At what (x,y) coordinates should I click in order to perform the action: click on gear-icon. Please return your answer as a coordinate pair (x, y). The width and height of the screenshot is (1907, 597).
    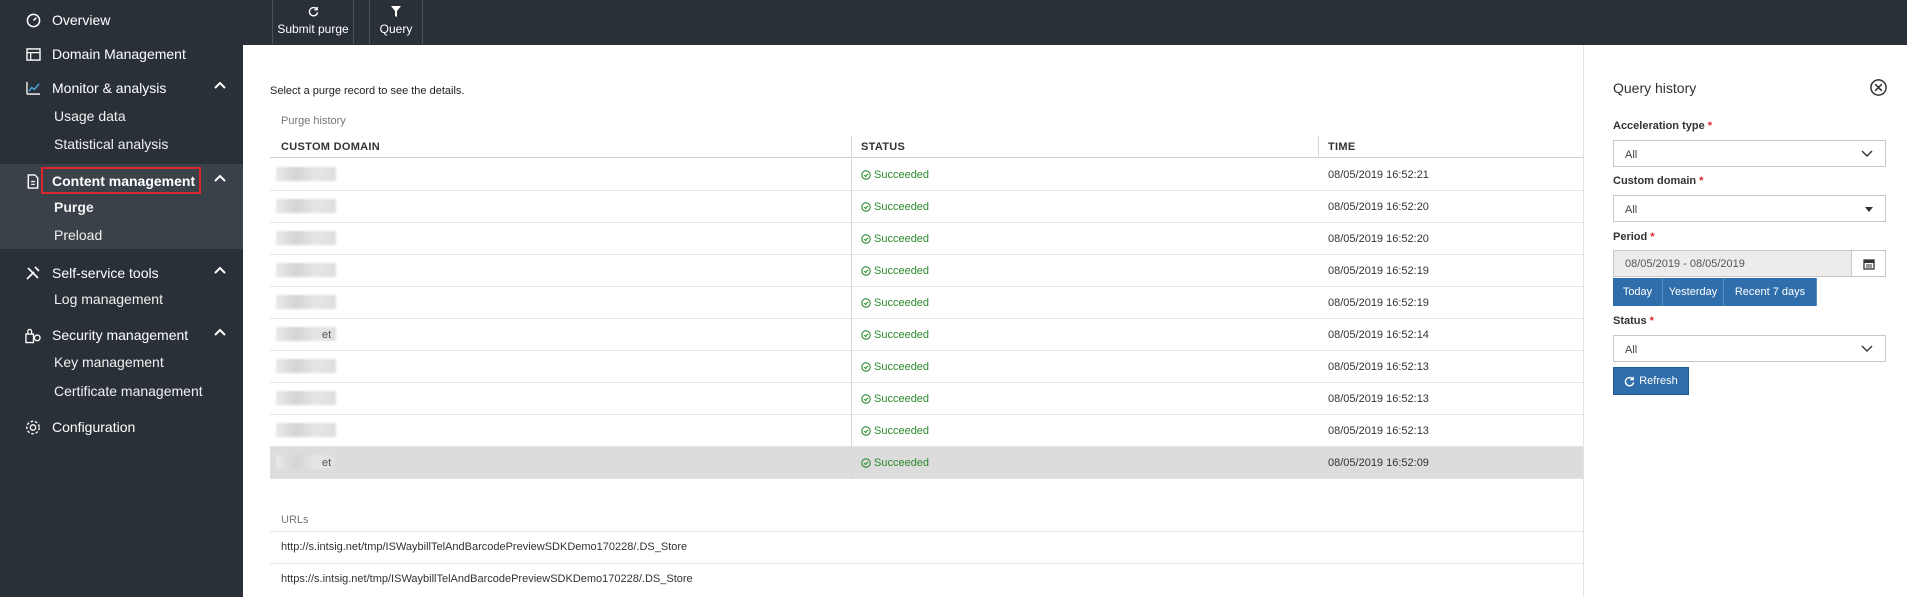
    Looking at the image, I should click on (33, 427).